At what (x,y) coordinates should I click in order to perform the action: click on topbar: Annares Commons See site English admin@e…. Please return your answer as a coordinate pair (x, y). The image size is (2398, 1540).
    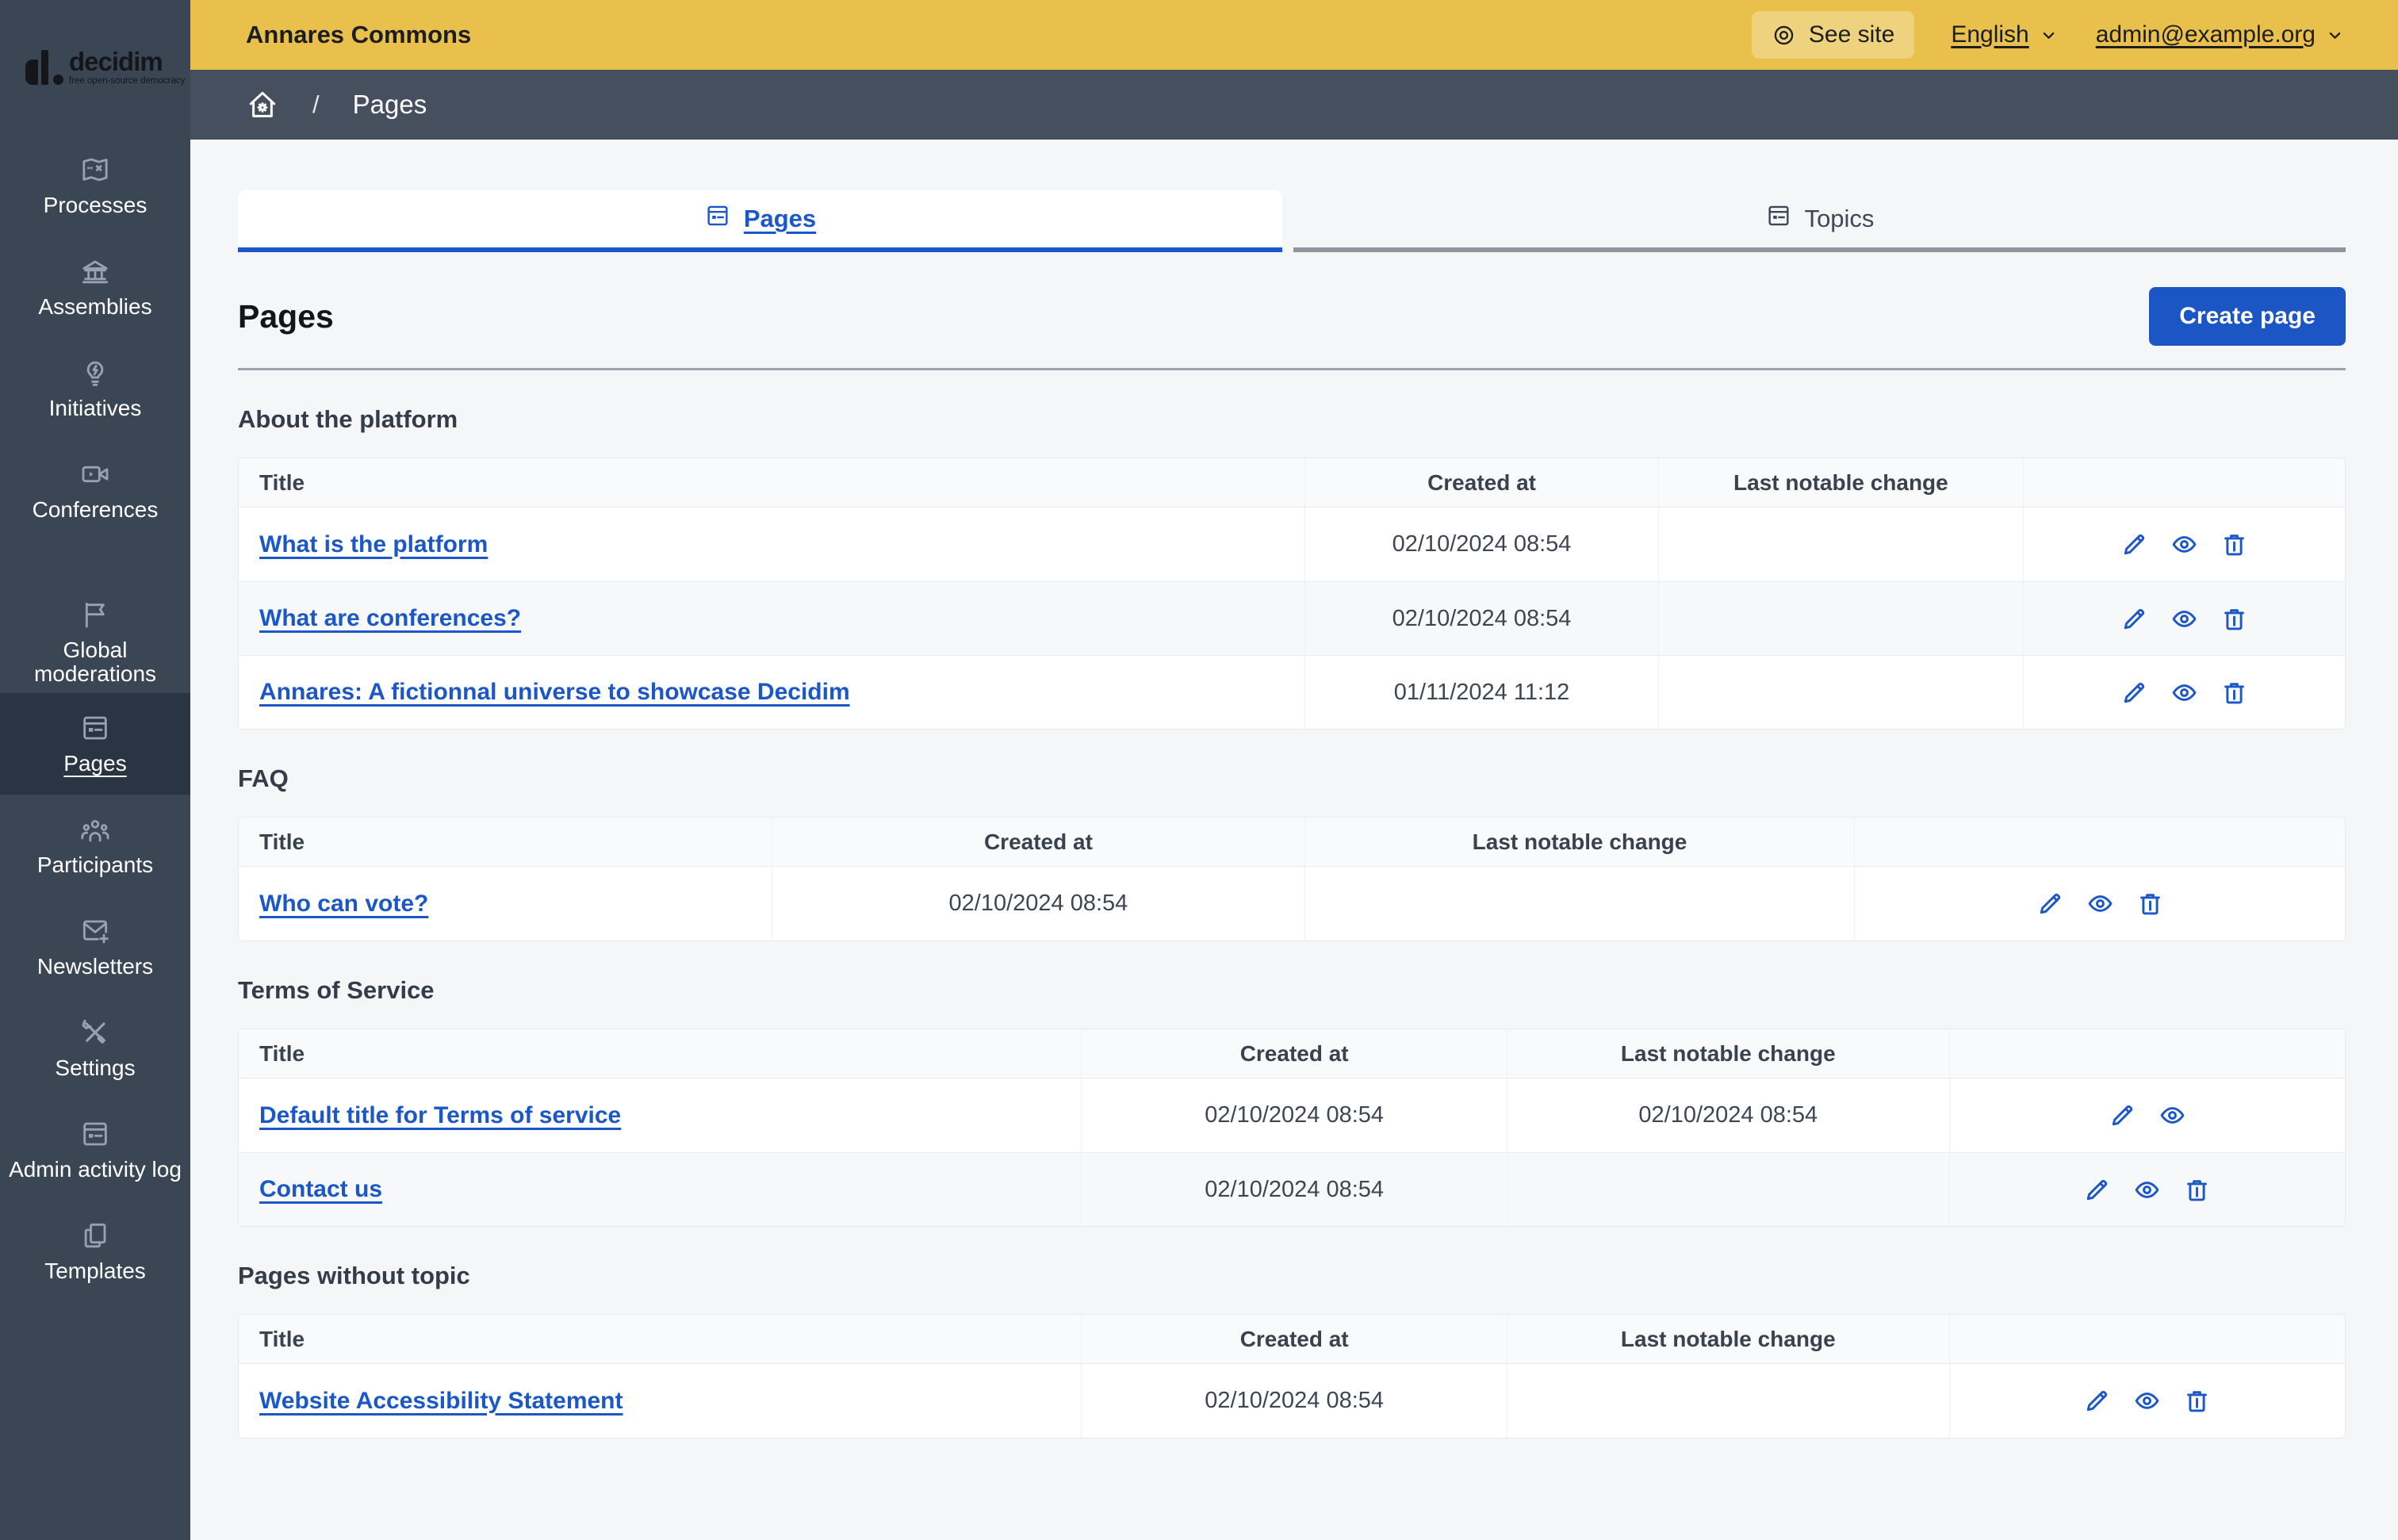
    Looking at the image, I should click on (1294, 35).